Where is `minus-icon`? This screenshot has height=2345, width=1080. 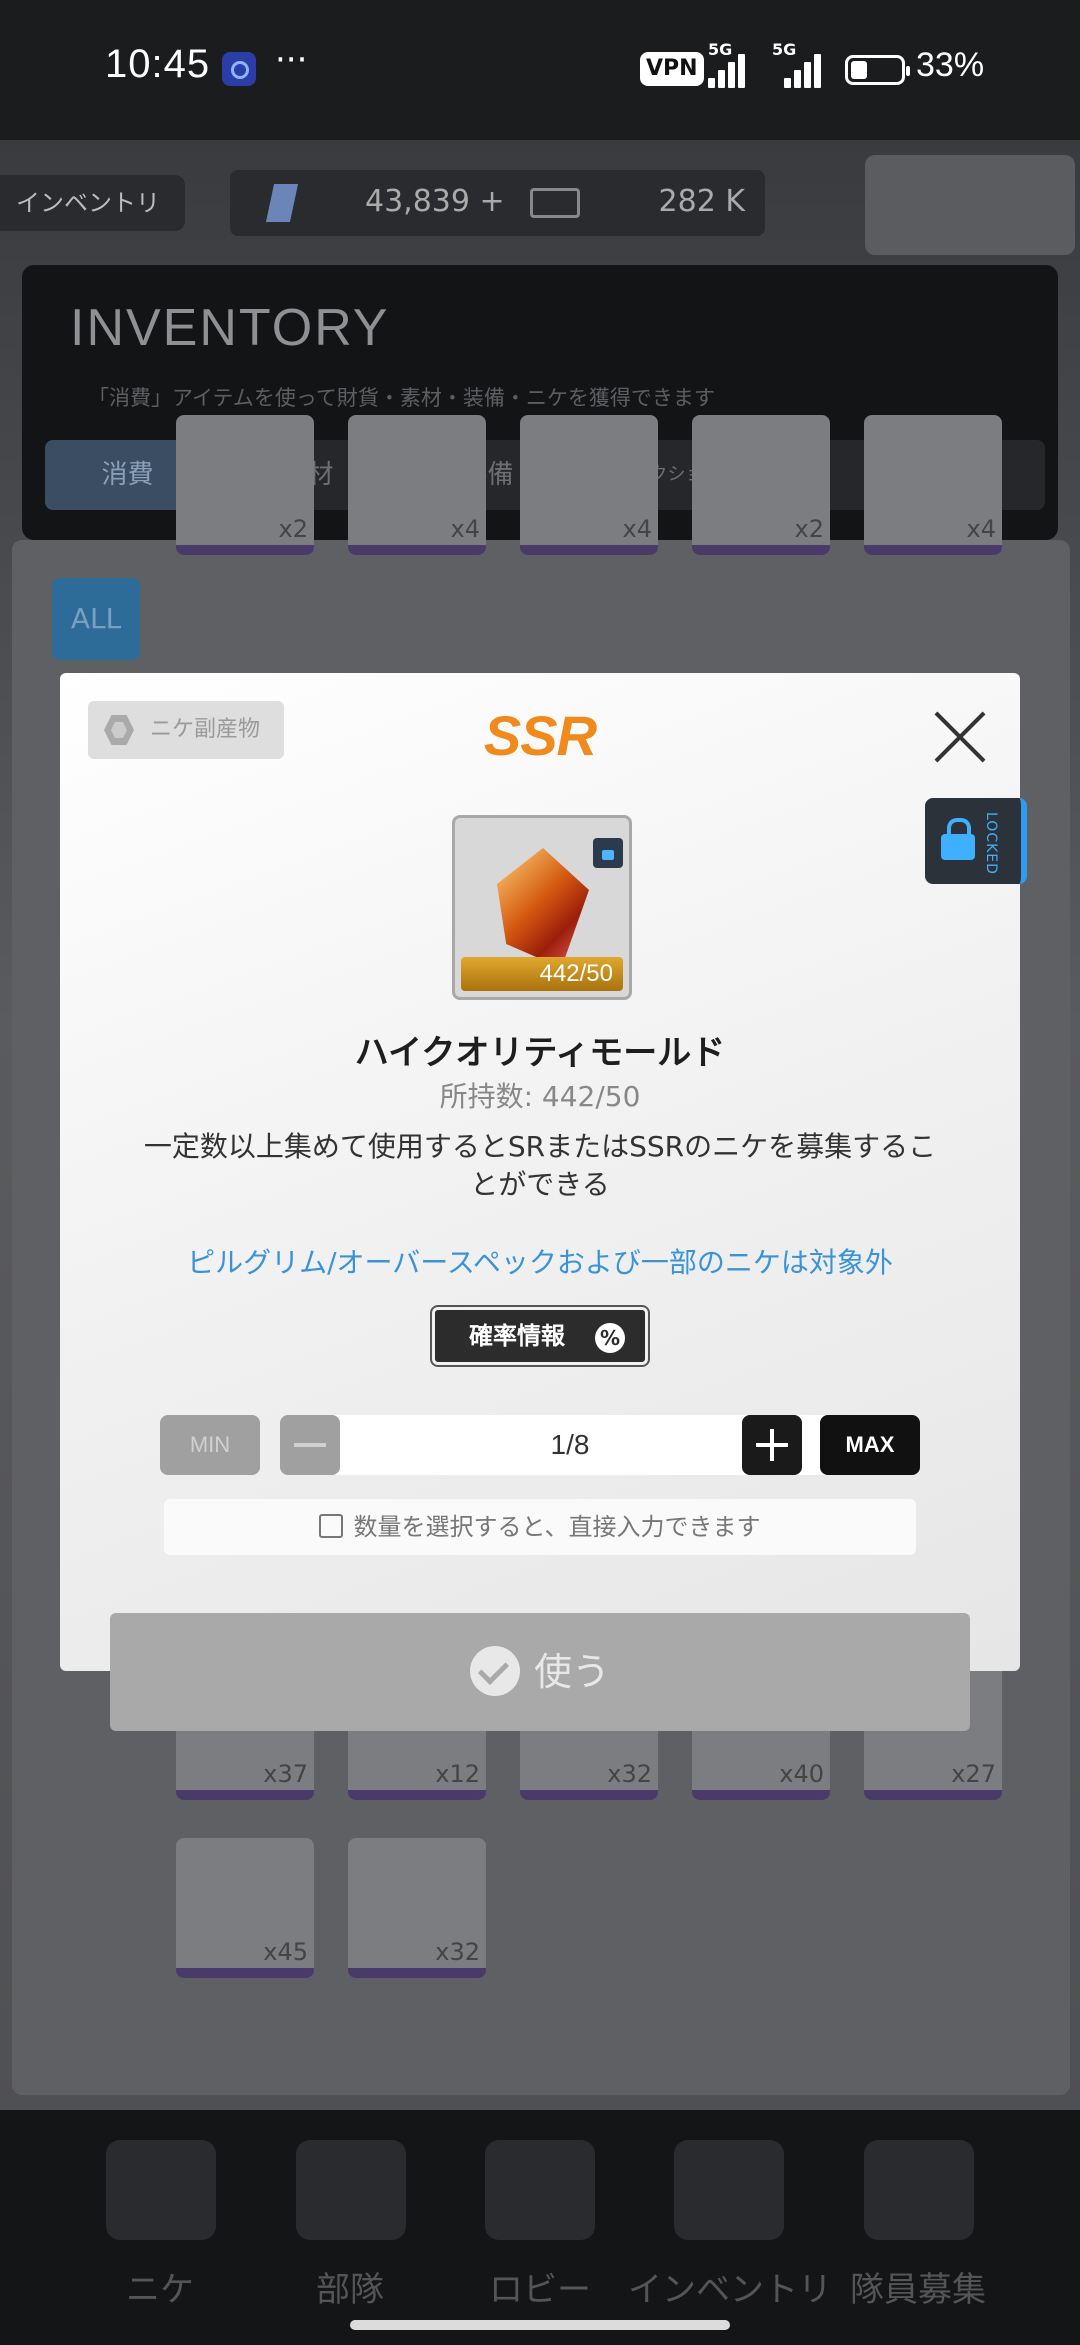
minus-icon is located at coordinates (310, 1445).